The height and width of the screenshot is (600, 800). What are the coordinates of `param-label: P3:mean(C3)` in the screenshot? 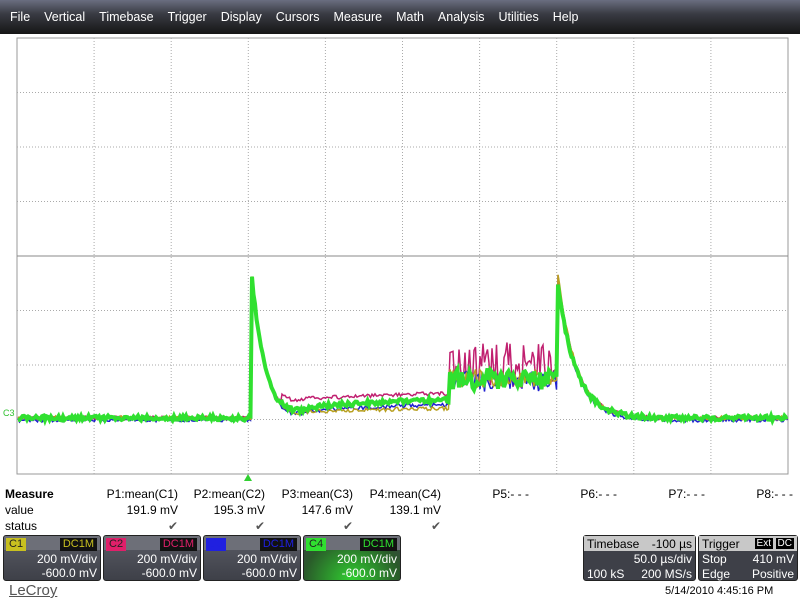 It's located at (317, 494).